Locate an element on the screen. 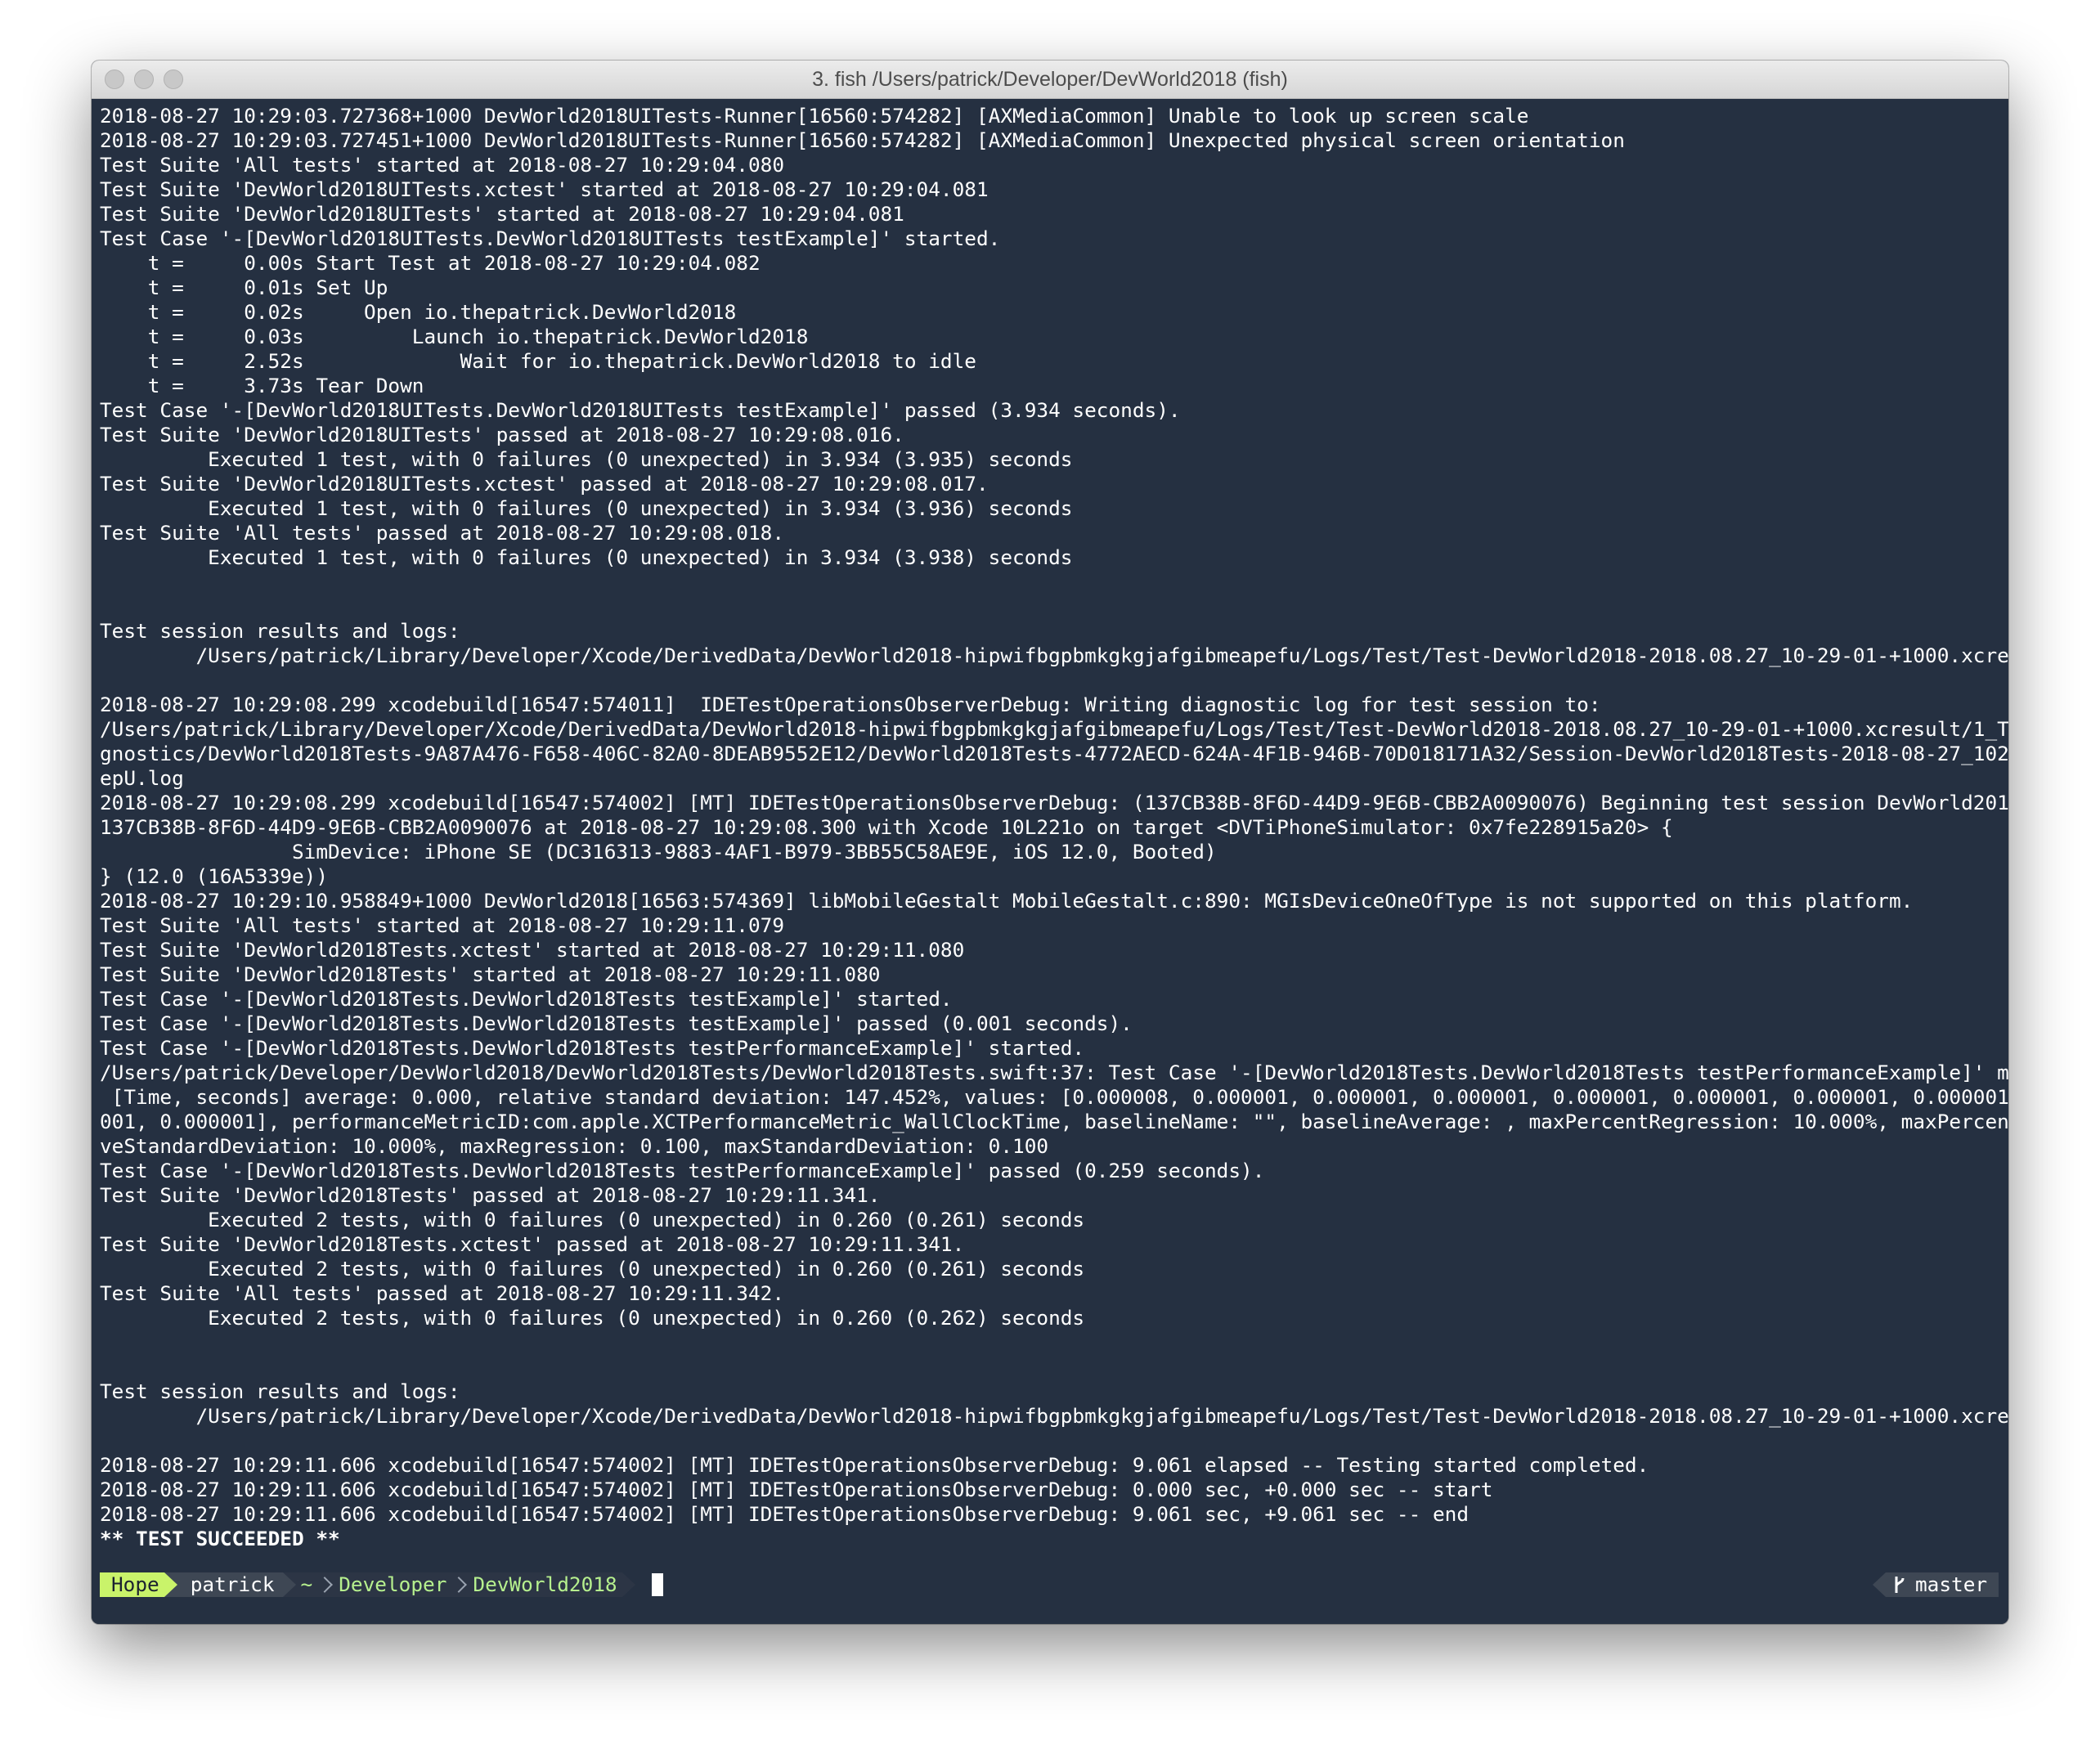  prompt-host: Hope is located at coordinates (132, 1584).